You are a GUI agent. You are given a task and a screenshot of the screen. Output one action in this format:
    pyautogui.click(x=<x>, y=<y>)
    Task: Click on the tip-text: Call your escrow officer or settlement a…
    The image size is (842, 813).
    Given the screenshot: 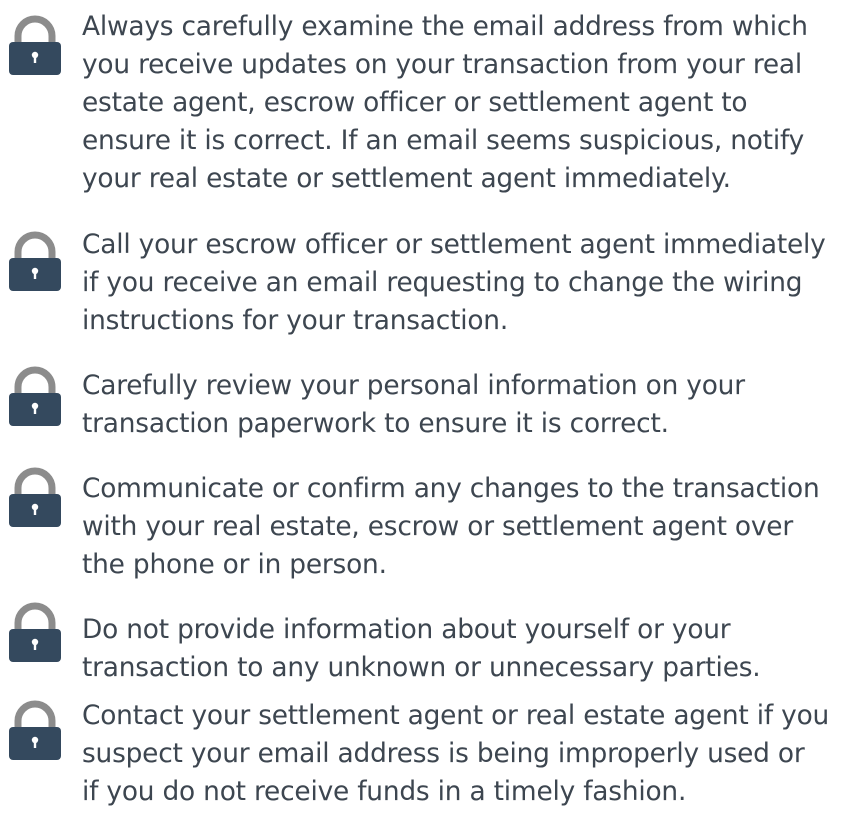 What is the action you would take?
    pyautogui.click(x=454, y=282)
    